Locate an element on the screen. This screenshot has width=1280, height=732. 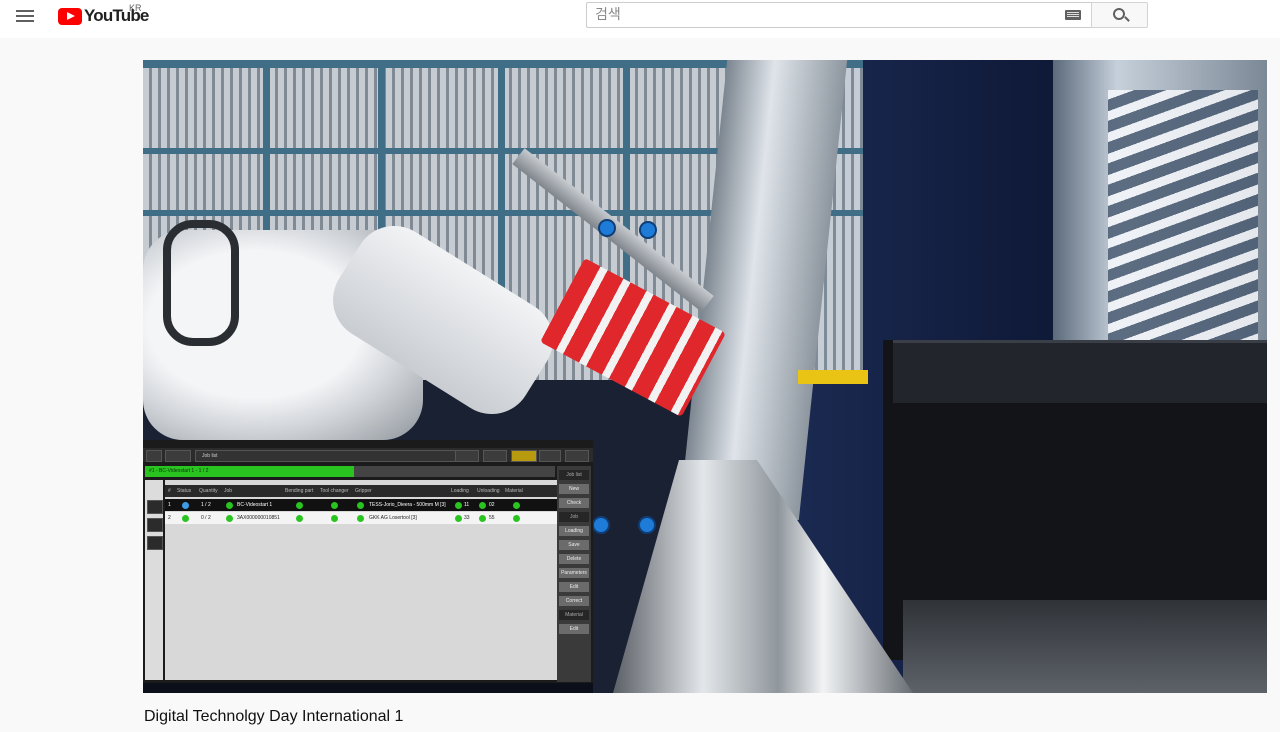
table-header-cell: Gripper is located at coordinates (363, 491).